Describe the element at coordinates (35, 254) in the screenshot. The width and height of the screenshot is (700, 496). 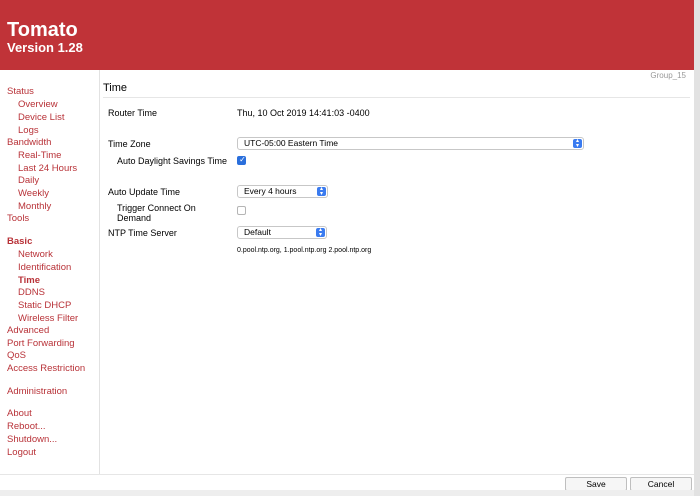
I see `nav-network: Network` at that location.